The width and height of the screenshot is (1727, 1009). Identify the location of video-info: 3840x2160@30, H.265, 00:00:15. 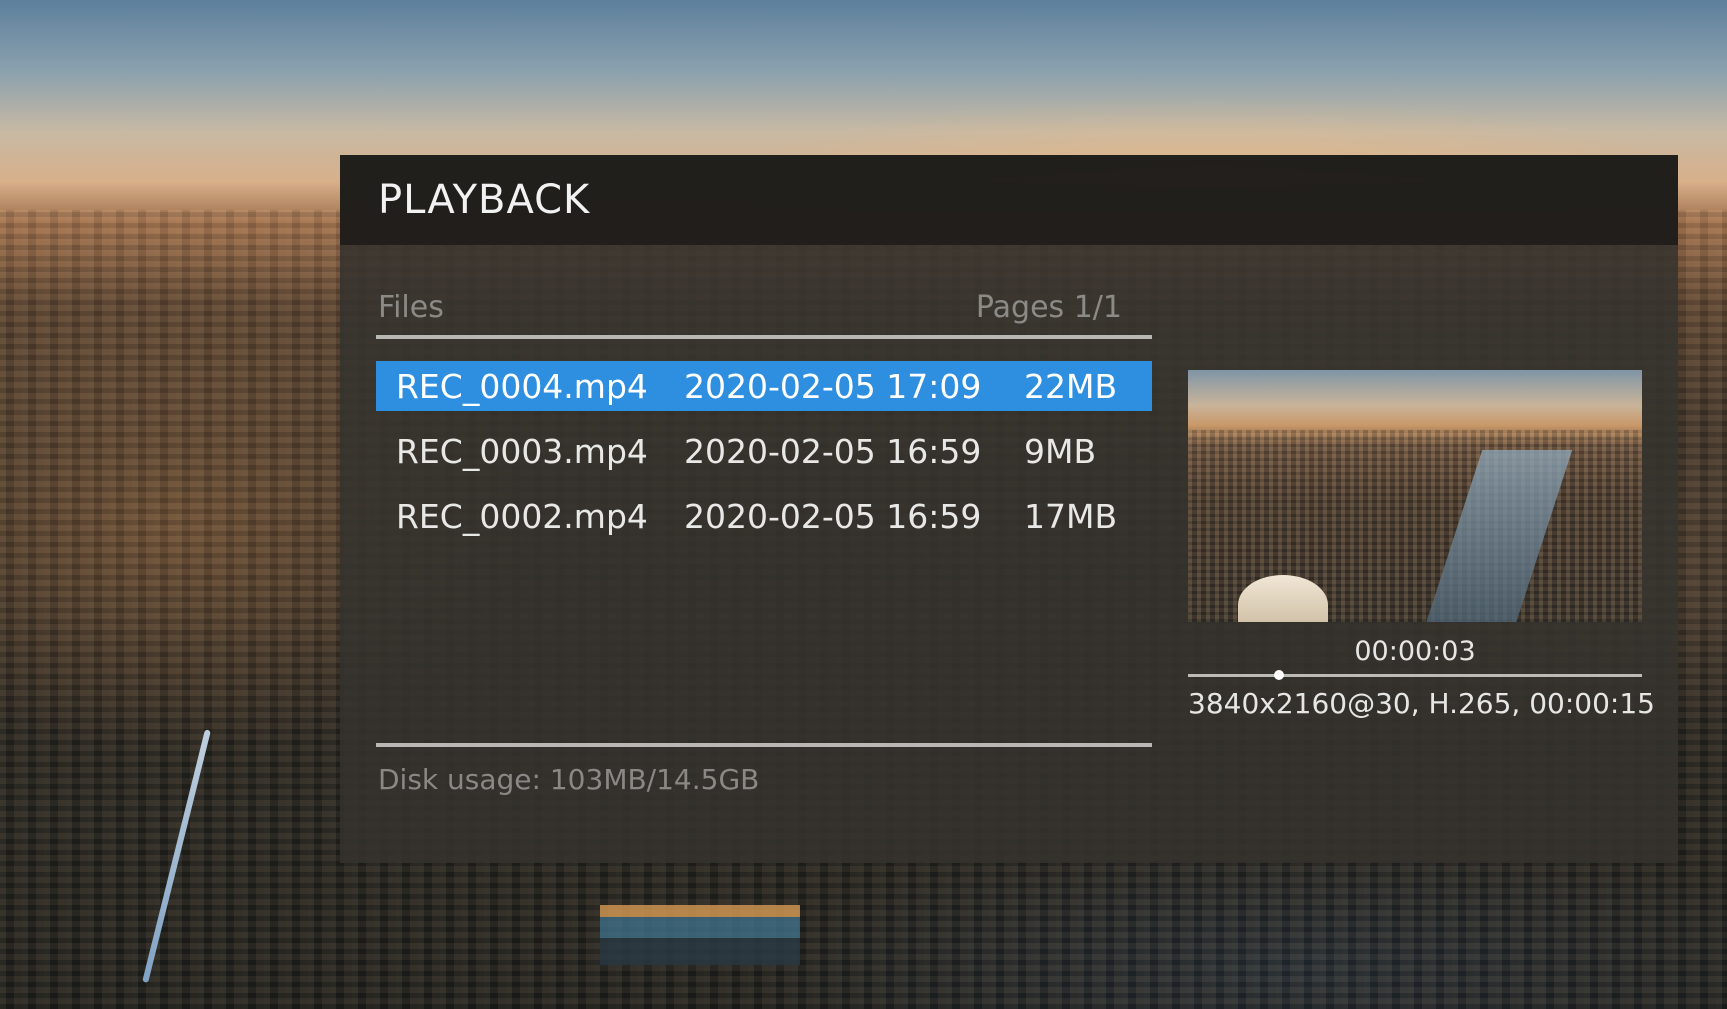
(1421, 703).